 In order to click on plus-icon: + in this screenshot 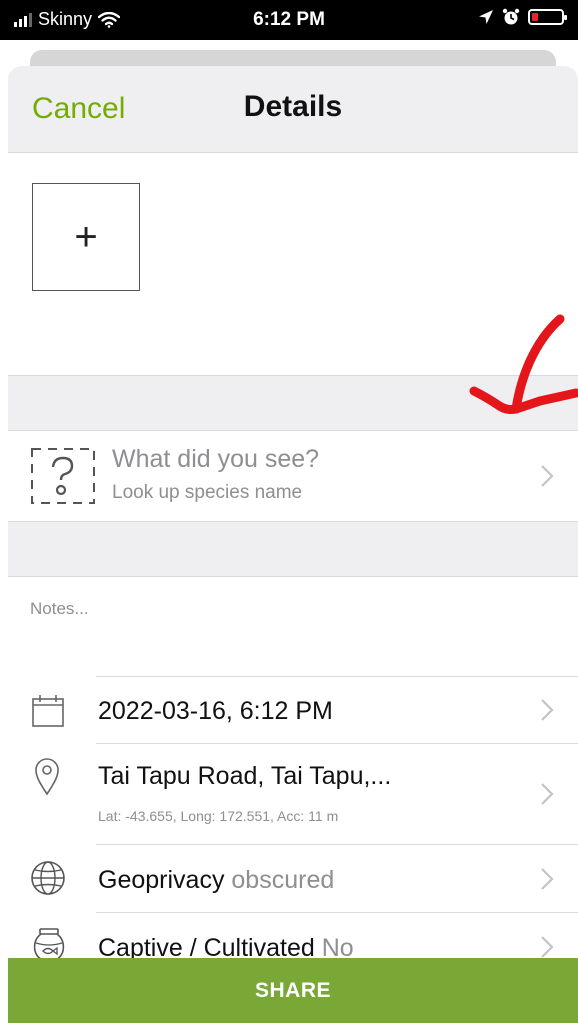, I will do `click(86, 236)`.